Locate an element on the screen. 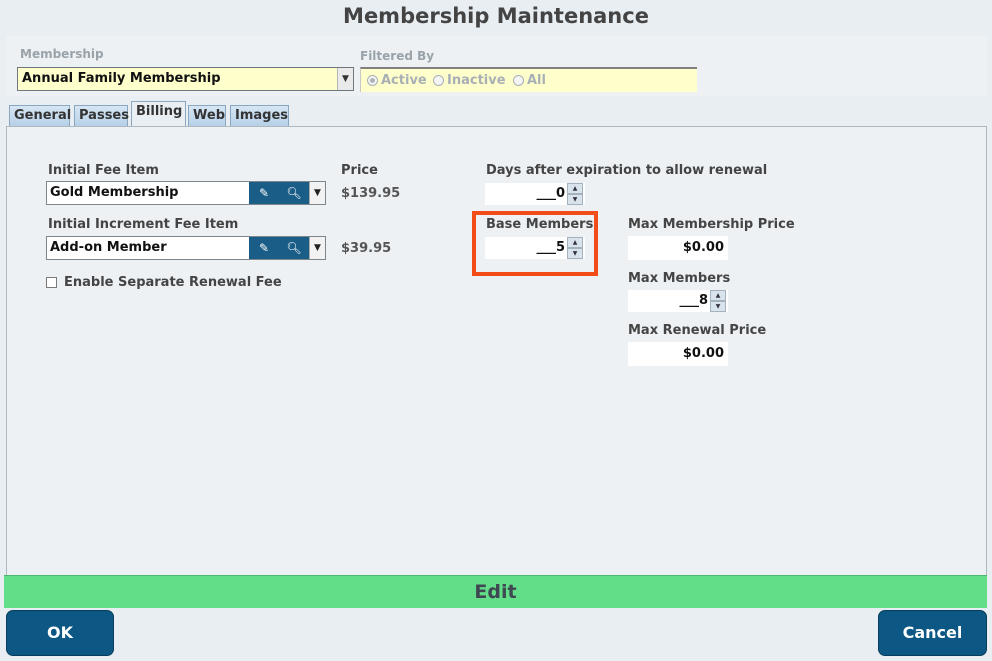 The height and width of the screenshot is (661, 992). max-renewal-price-label: Max Renewal Price is located at coordinates (697, 330).